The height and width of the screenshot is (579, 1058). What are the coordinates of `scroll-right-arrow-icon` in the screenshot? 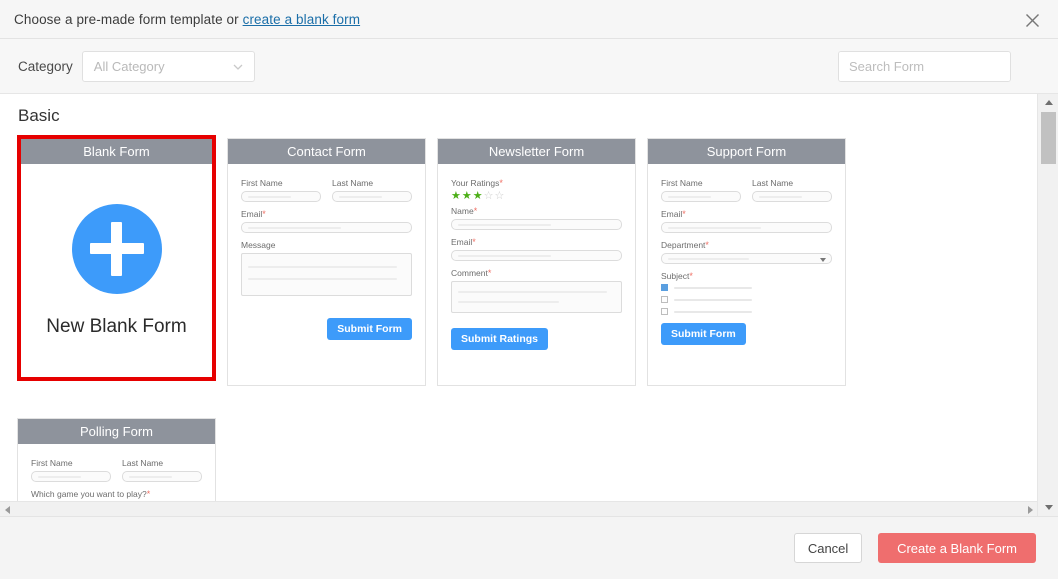 It's located at (1030, 509).